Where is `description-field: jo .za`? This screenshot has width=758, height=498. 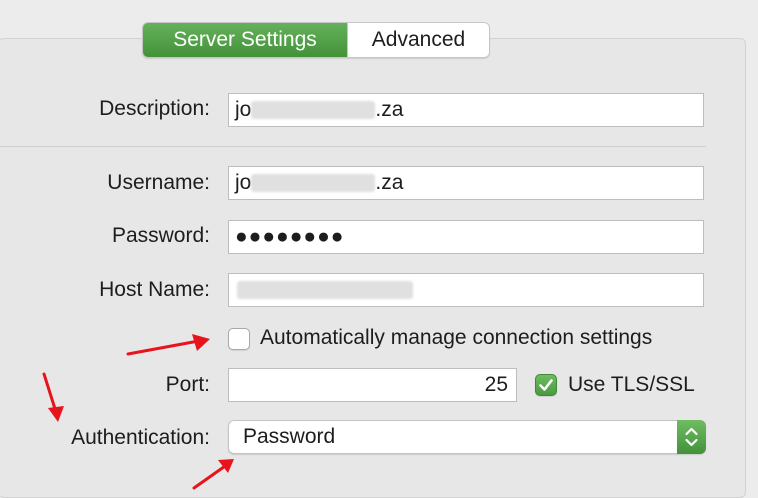
description-field: jo .za is located at coordinates (466, 110).